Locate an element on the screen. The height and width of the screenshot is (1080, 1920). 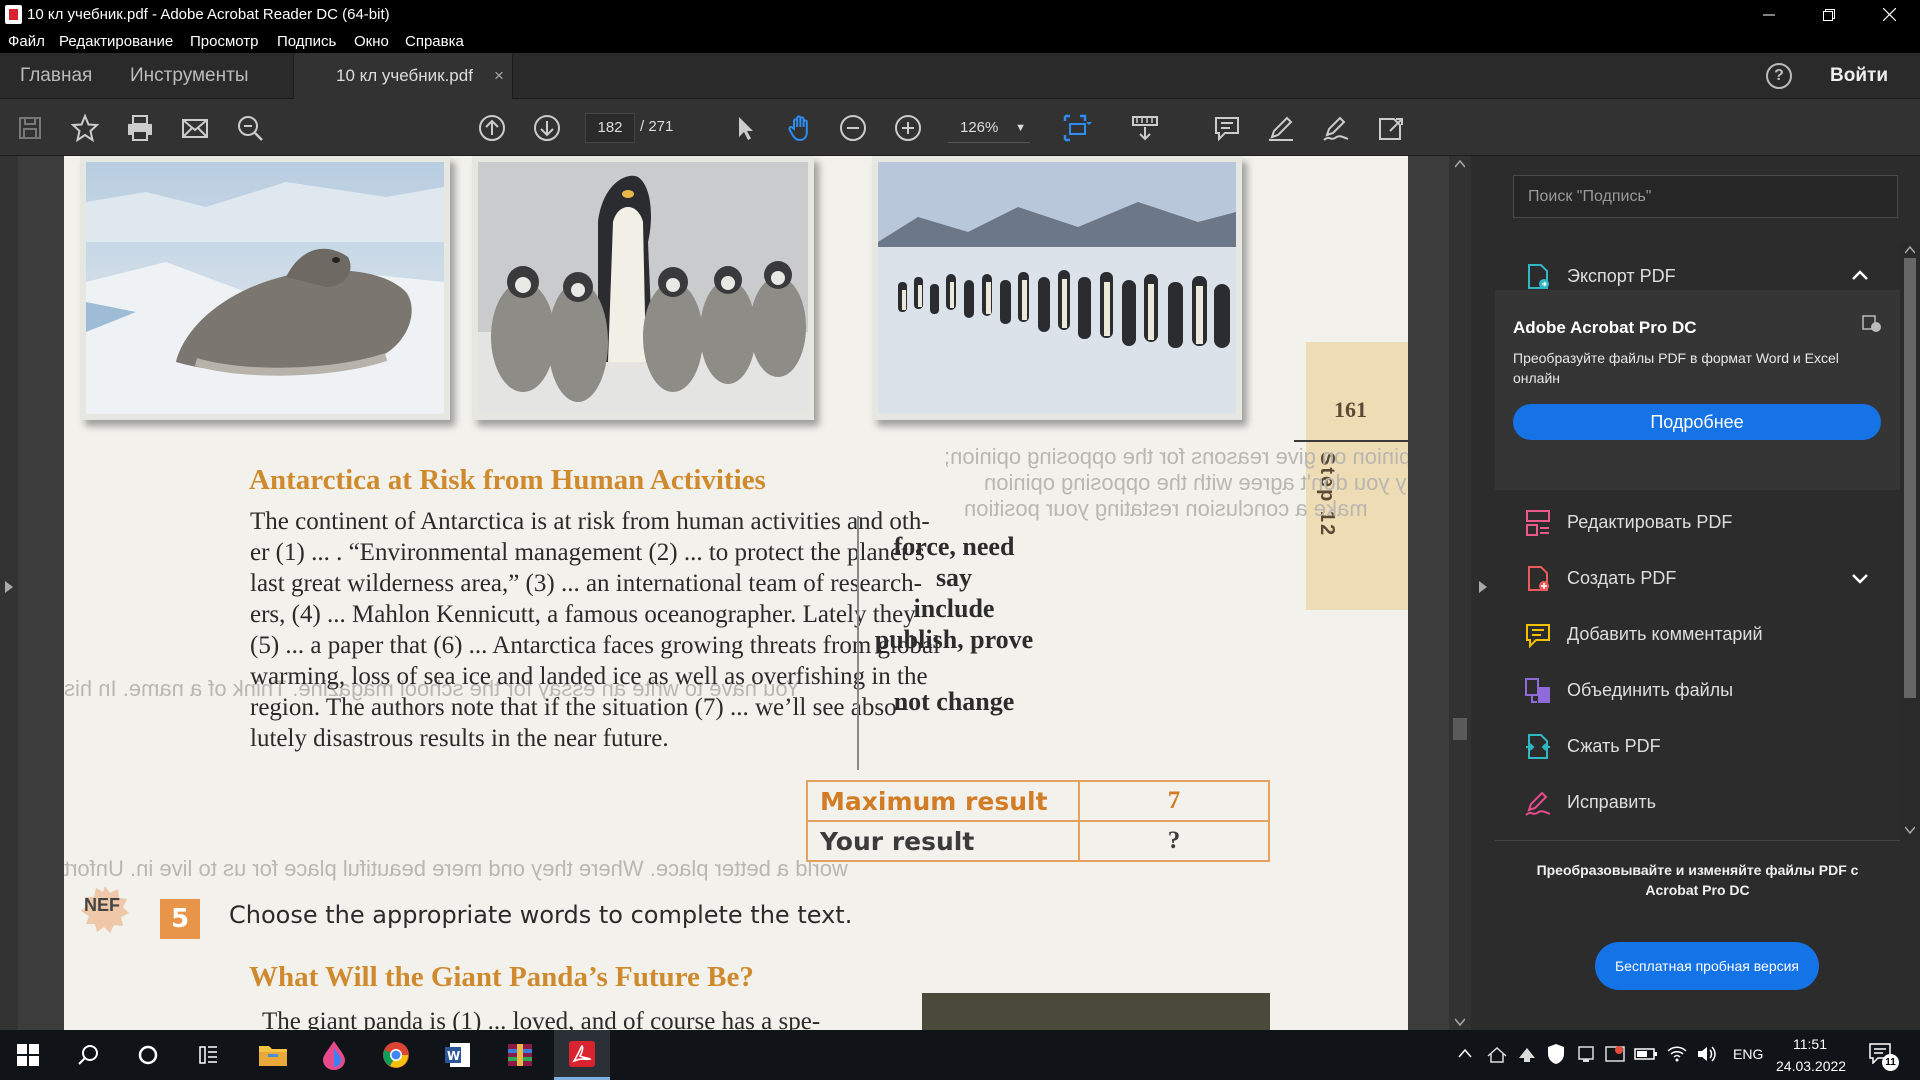
word-icon: W is located at coordinates (457, 1055).